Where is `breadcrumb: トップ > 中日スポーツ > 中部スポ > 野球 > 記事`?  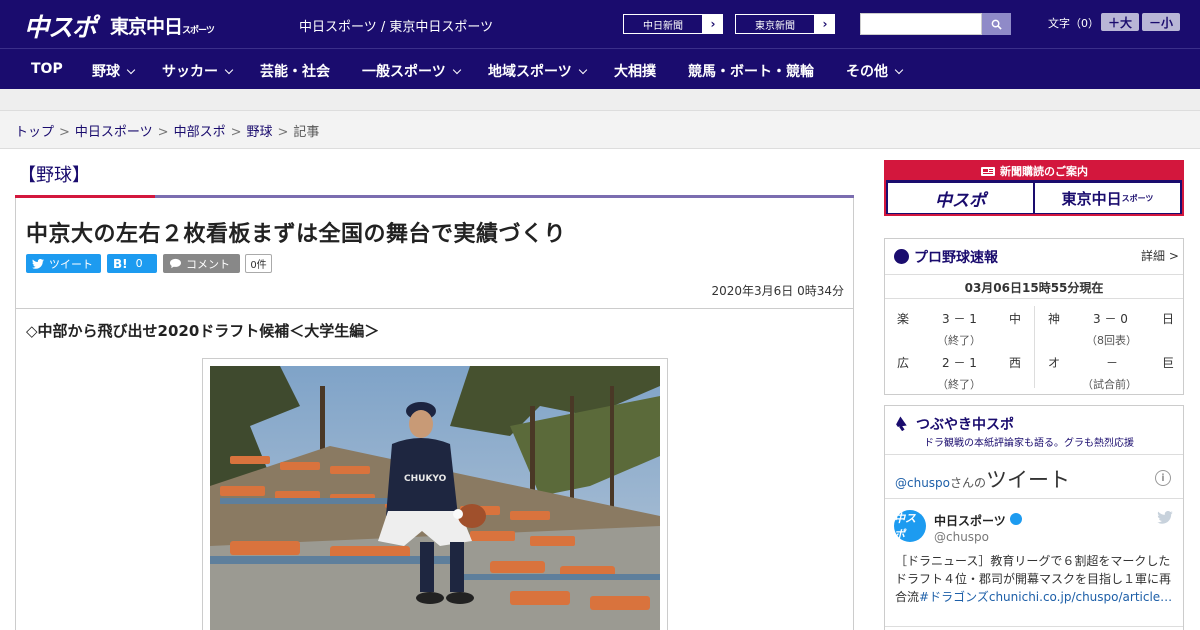
breadcrumb: トップ > 中日スポーツ > 中部スポ > 野球 > 記事 is located at coordinates (167, 130).